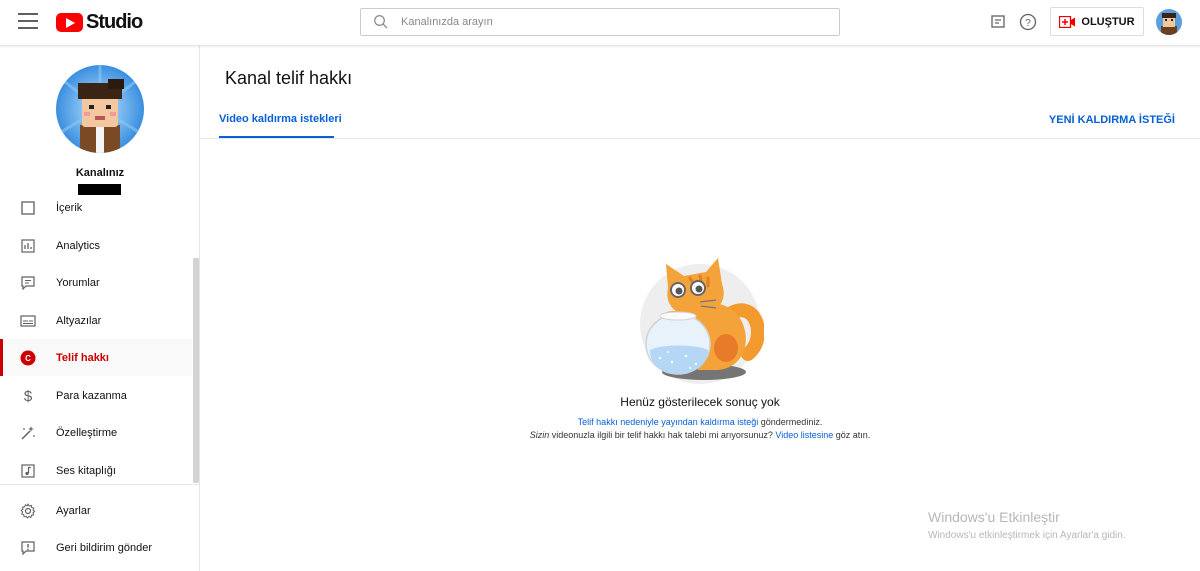  I want to click on magic-wand-icon, so click(28, 433).